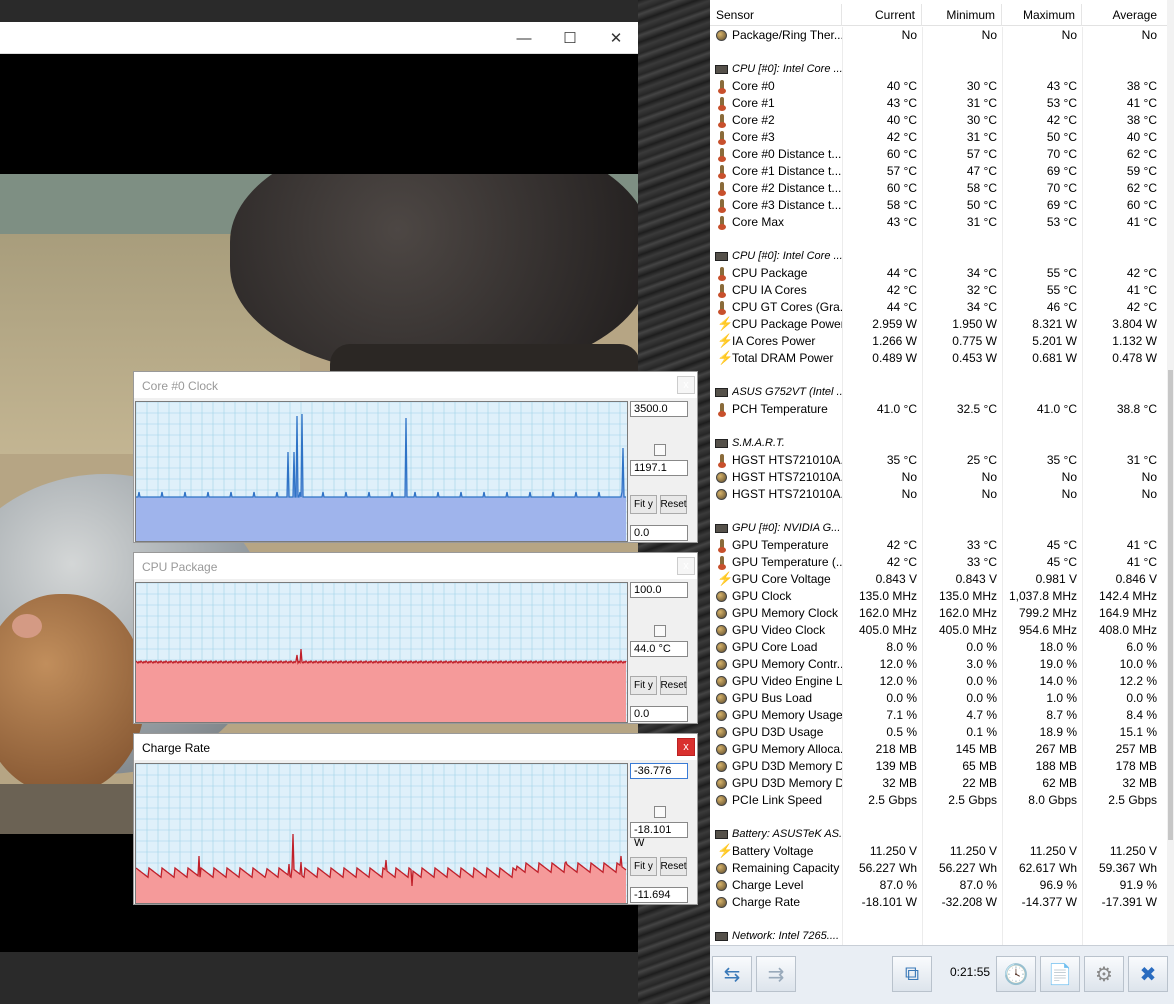 This screenshot has height=1004, width=1174. Describe the element at coordinates (938, 562) in the screenshot. I see `sensor-row: GPU Temperature (... 42 °C 33 °C 45 °C 41 °C` at that location.